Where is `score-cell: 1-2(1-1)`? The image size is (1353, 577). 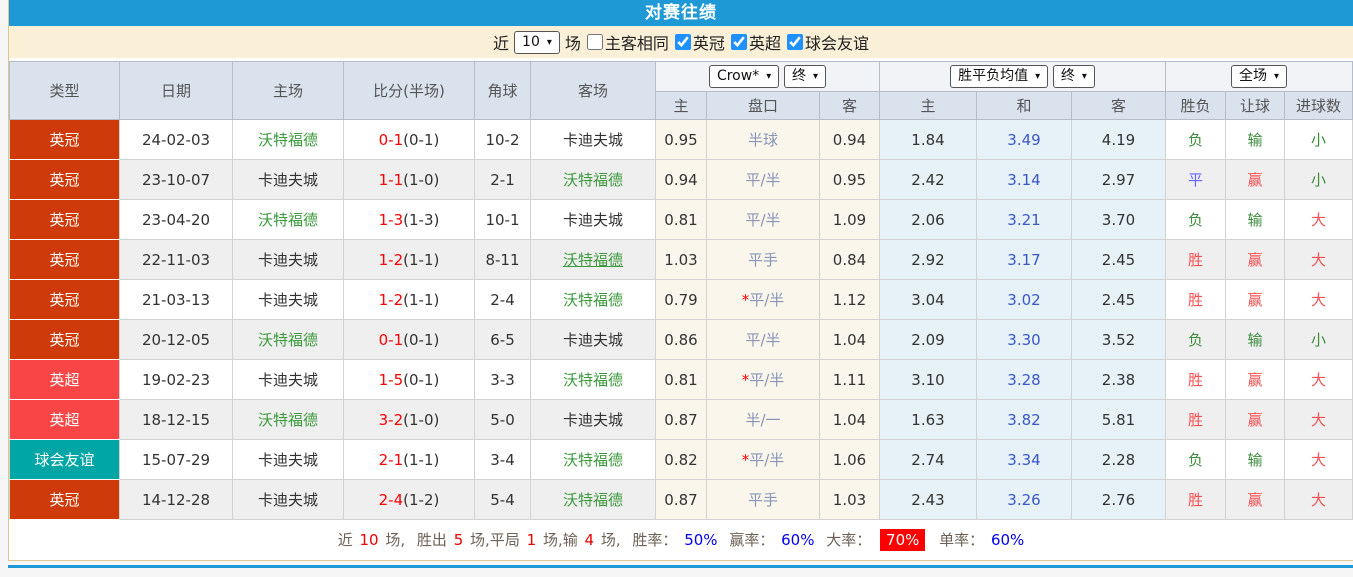
score-cell: 1-2(1-1) is located at coordinates (409, 299).